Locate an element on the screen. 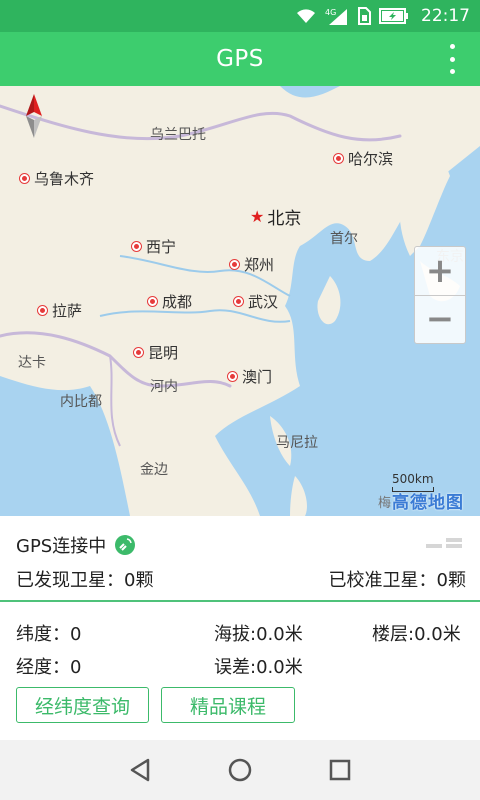 The width and height of the screenshot is (480, 800). app-title: GPS is located at coordinates (240, 59).